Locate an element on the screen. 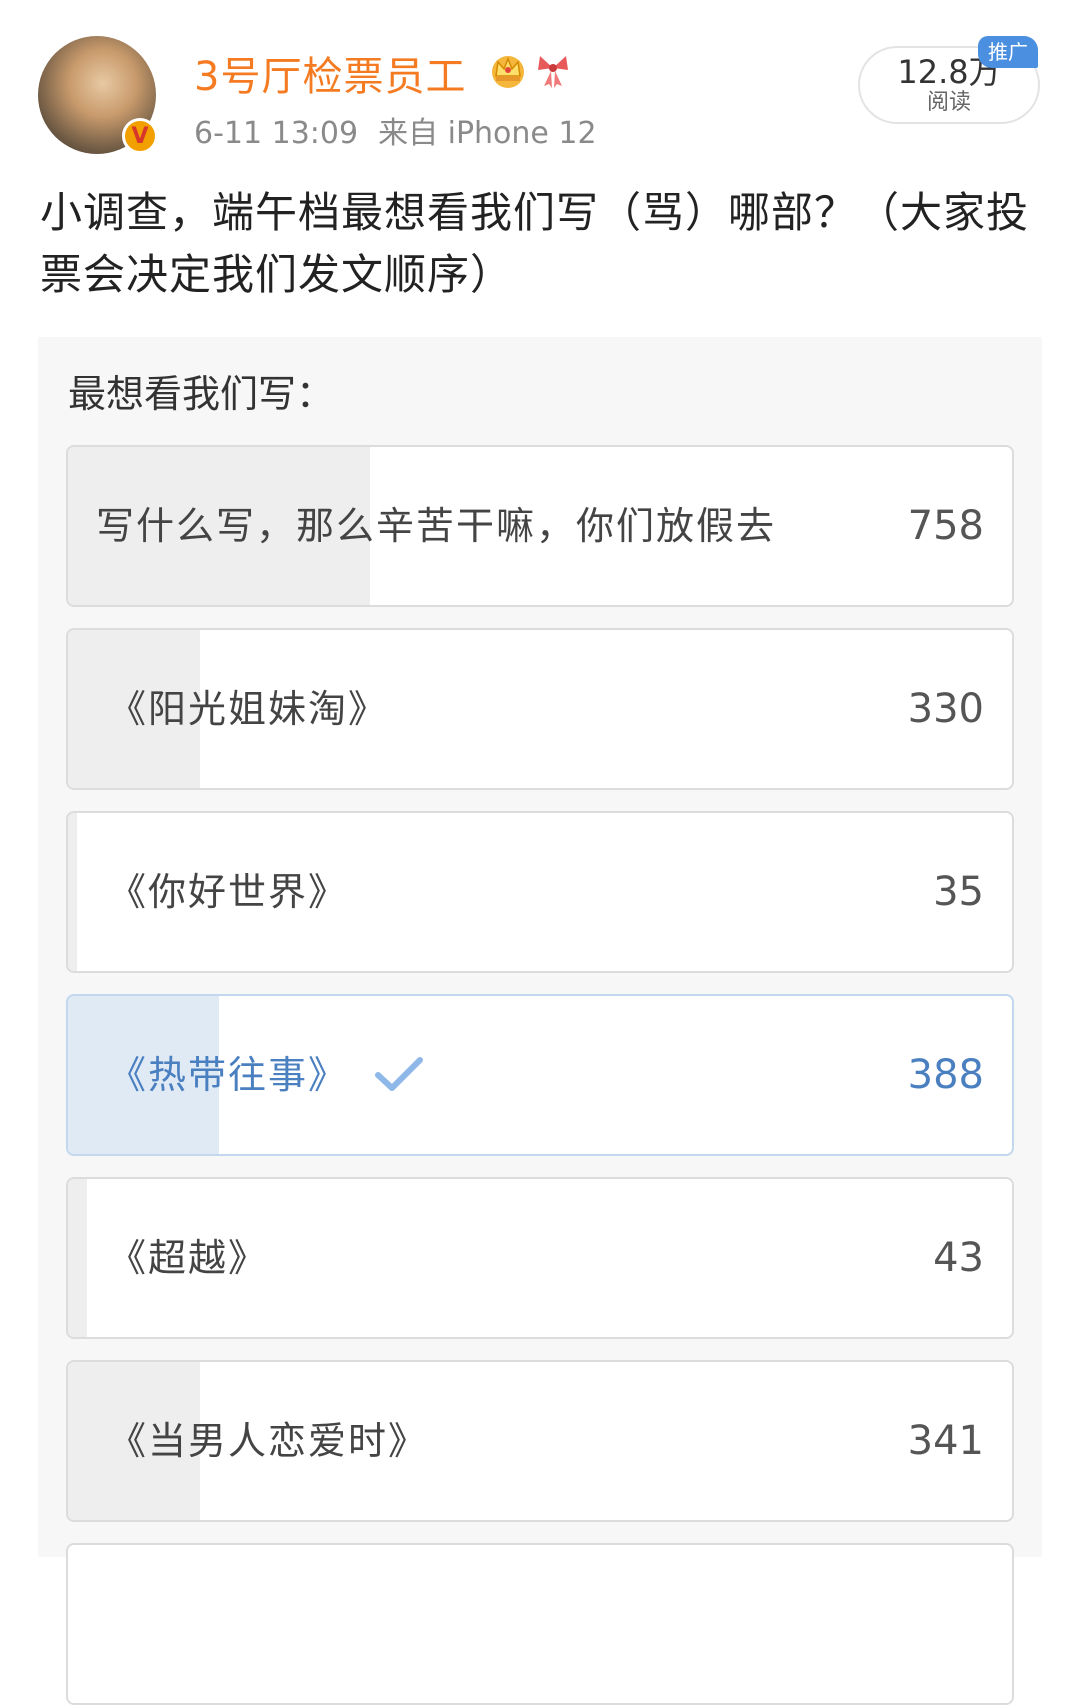 The width and height of the screenshot is (1080, 1705). ribbon-icon is located at coordinates (553, 72).